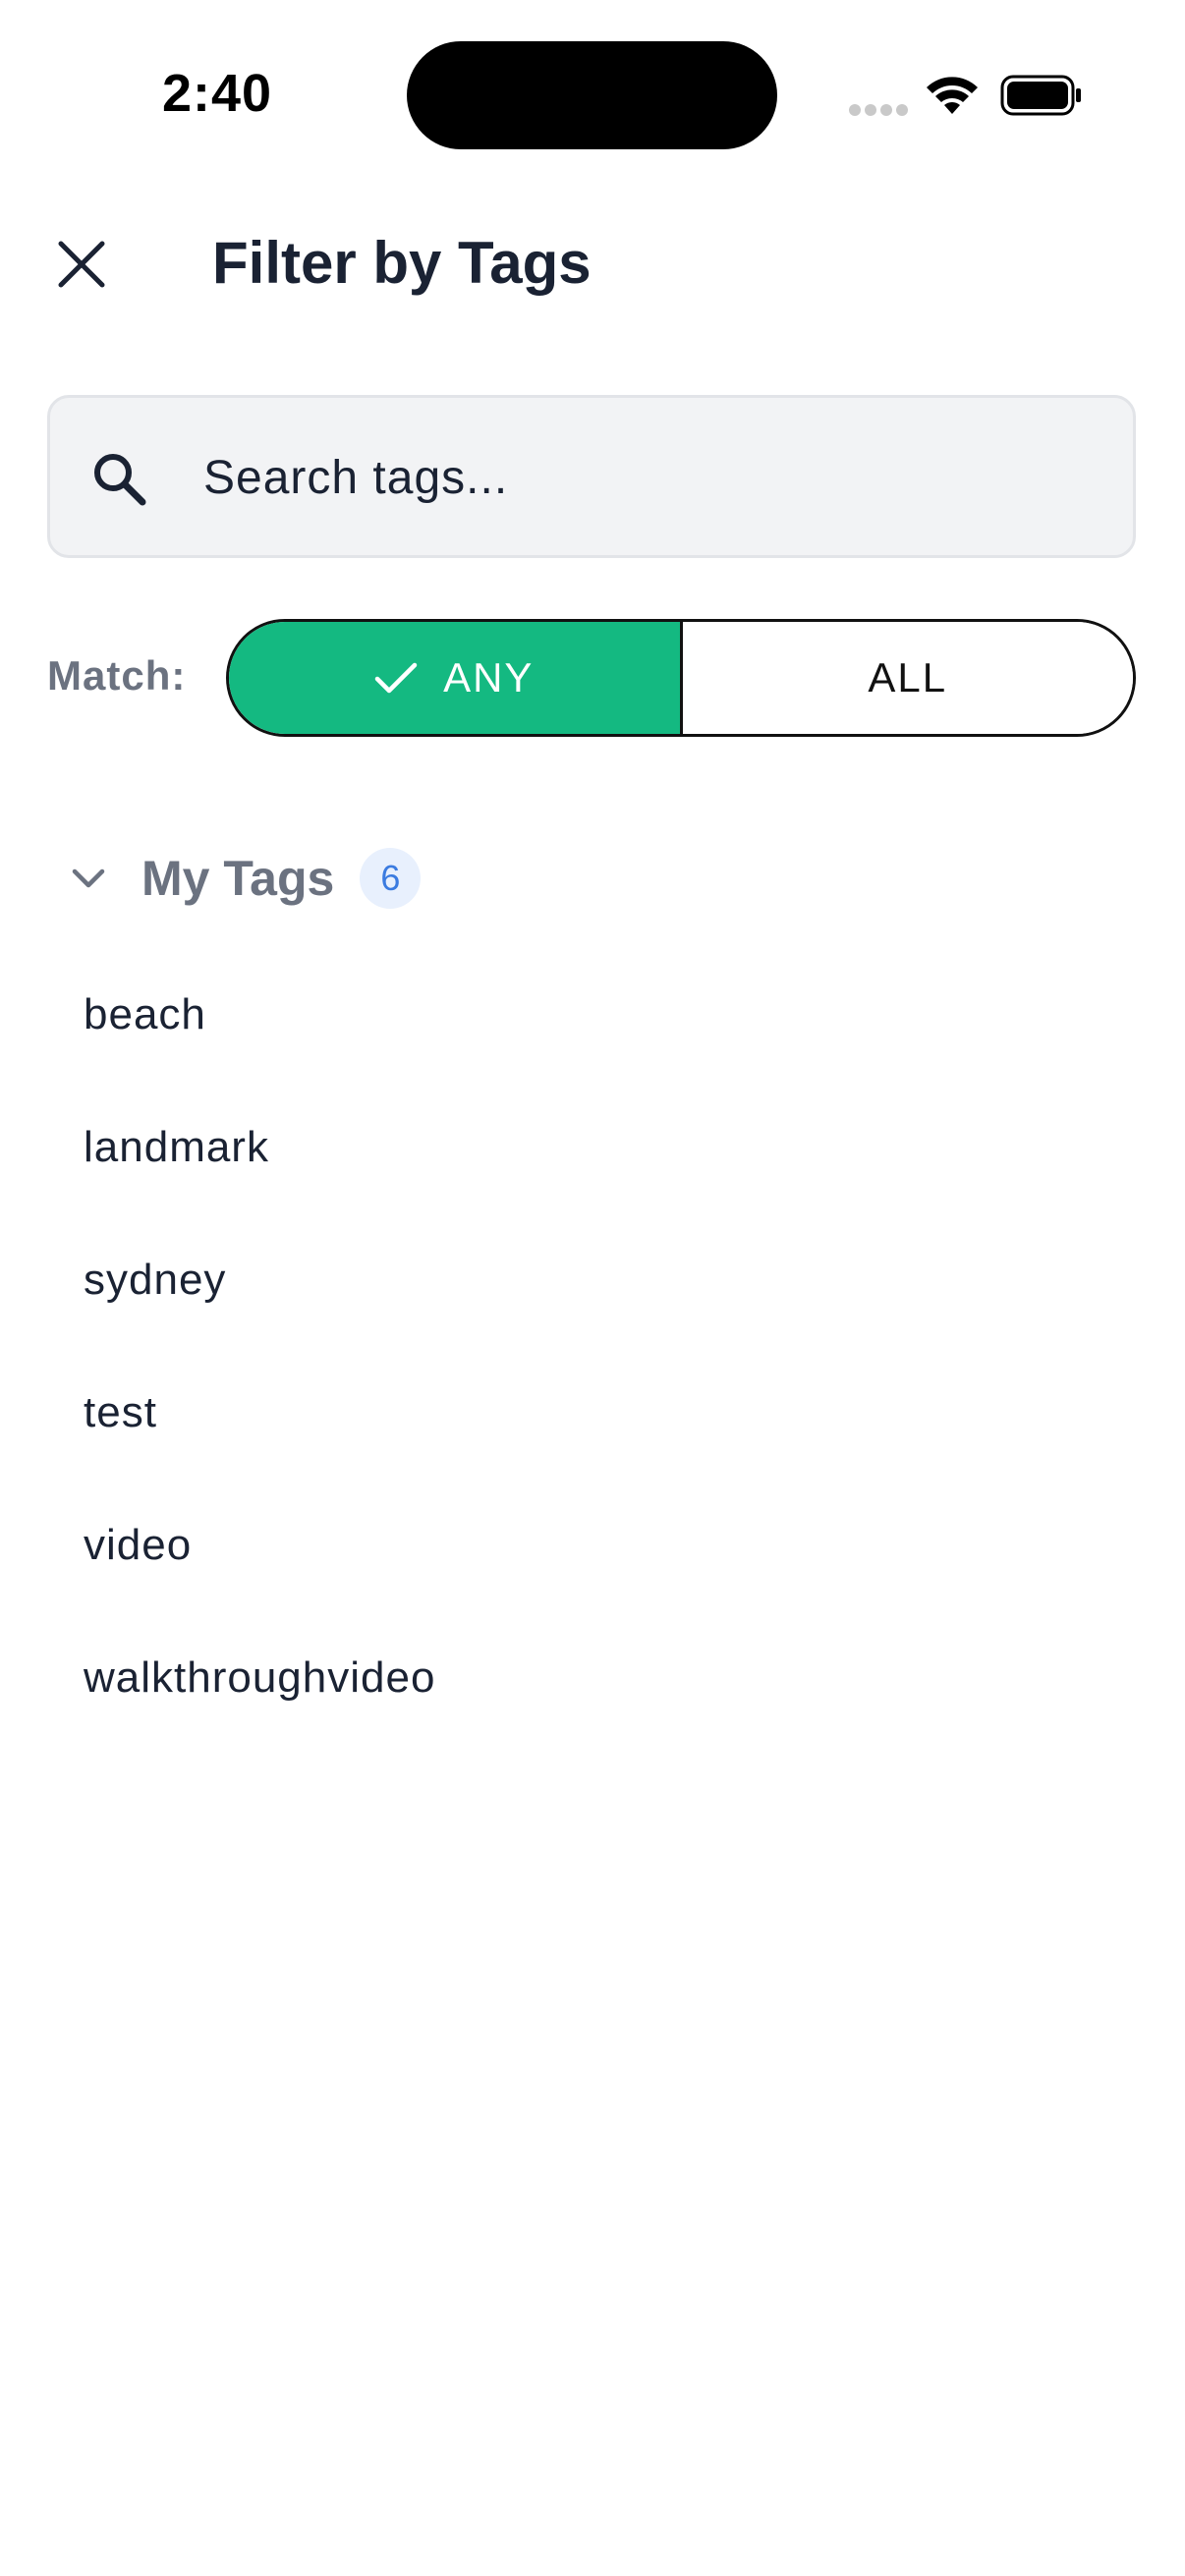 Image resolution: width=1185 pixels, height=2576 pixels. What do you see at coordinates (117, 675) in the screenshot?
I see `match-label: Match:` at bounding box center [117, 675].